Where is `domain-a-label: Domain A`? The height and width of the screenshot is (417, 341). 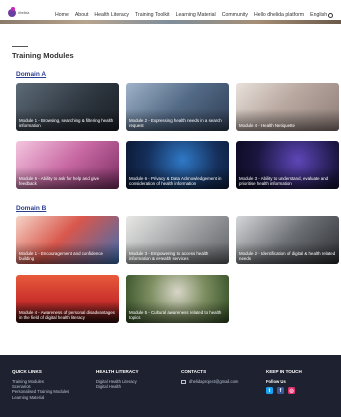
domain-a-label: Domain A is located at coordinates (31, 74).